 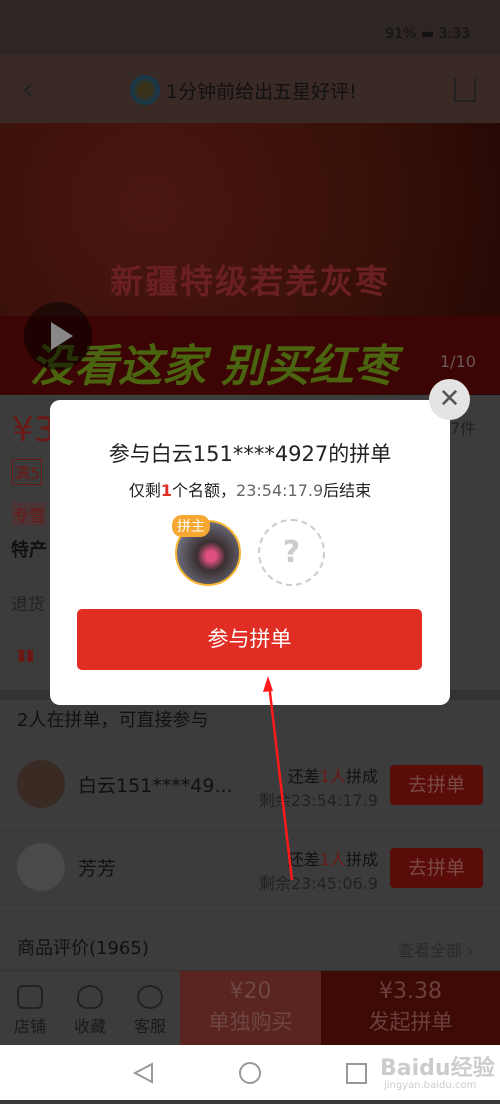 What do you see at coordinates (191, 526) in the screenshot?
I see `host-badge: 拼主` at bounding box center [191, 526].